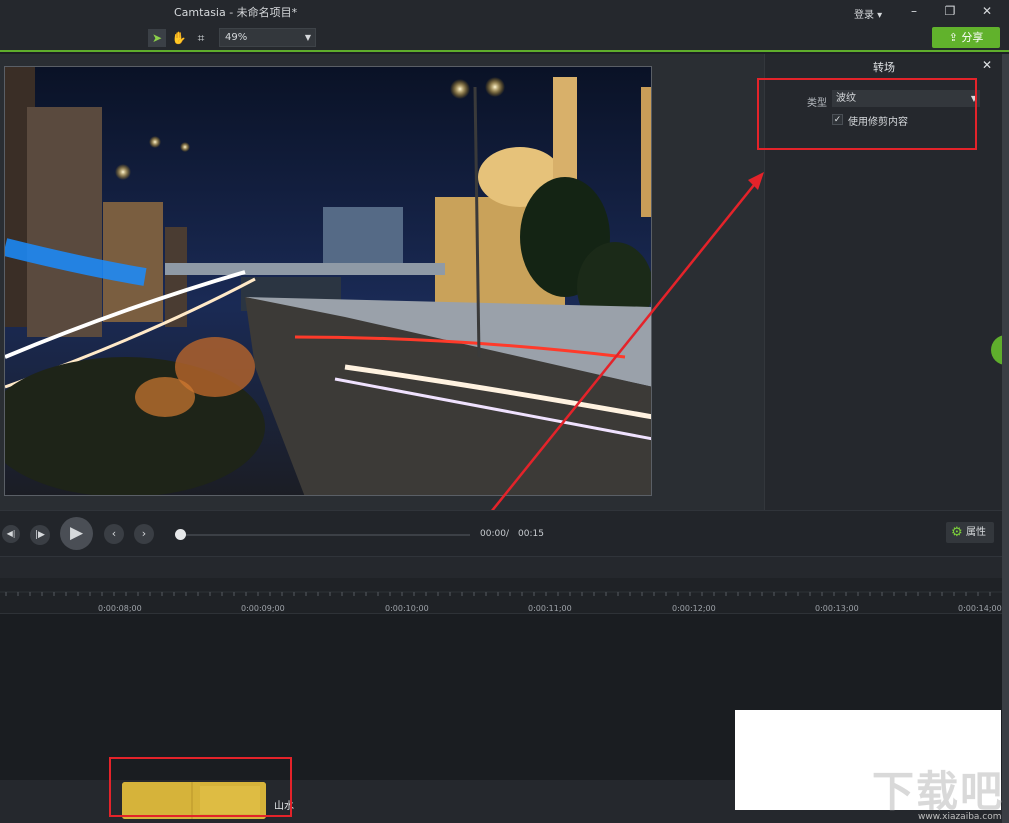 The height and width of the screenshot is (823, 1009). Describe the element at coordinates (120, 608) in the screenshot. I see `ruler-tick-label: 0:00:08;00` at that location.